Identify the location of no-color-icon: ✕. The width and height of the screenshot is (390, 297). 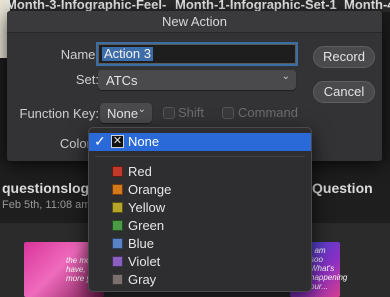
(117, 141).